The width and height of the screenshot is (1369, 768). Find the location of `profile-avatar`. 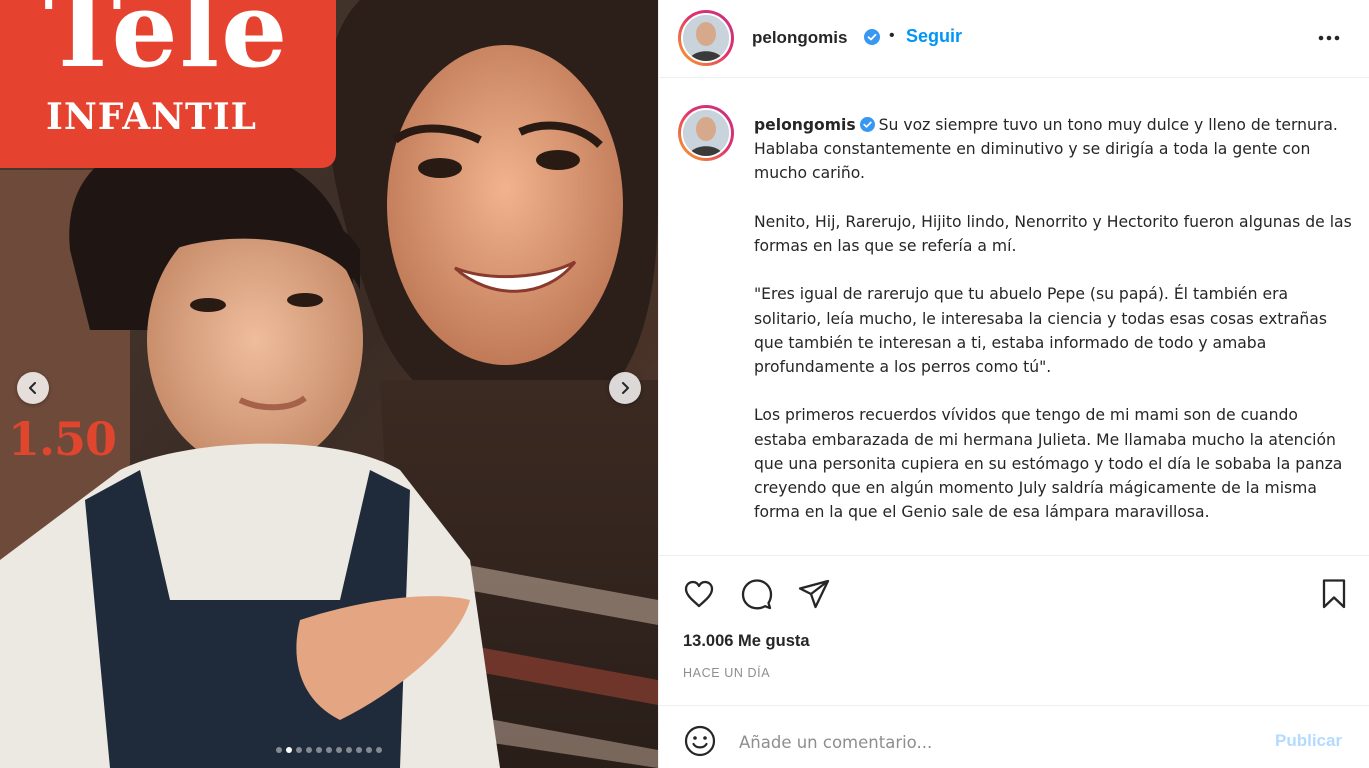

profile-avatar is located at coordinates (706, 38).